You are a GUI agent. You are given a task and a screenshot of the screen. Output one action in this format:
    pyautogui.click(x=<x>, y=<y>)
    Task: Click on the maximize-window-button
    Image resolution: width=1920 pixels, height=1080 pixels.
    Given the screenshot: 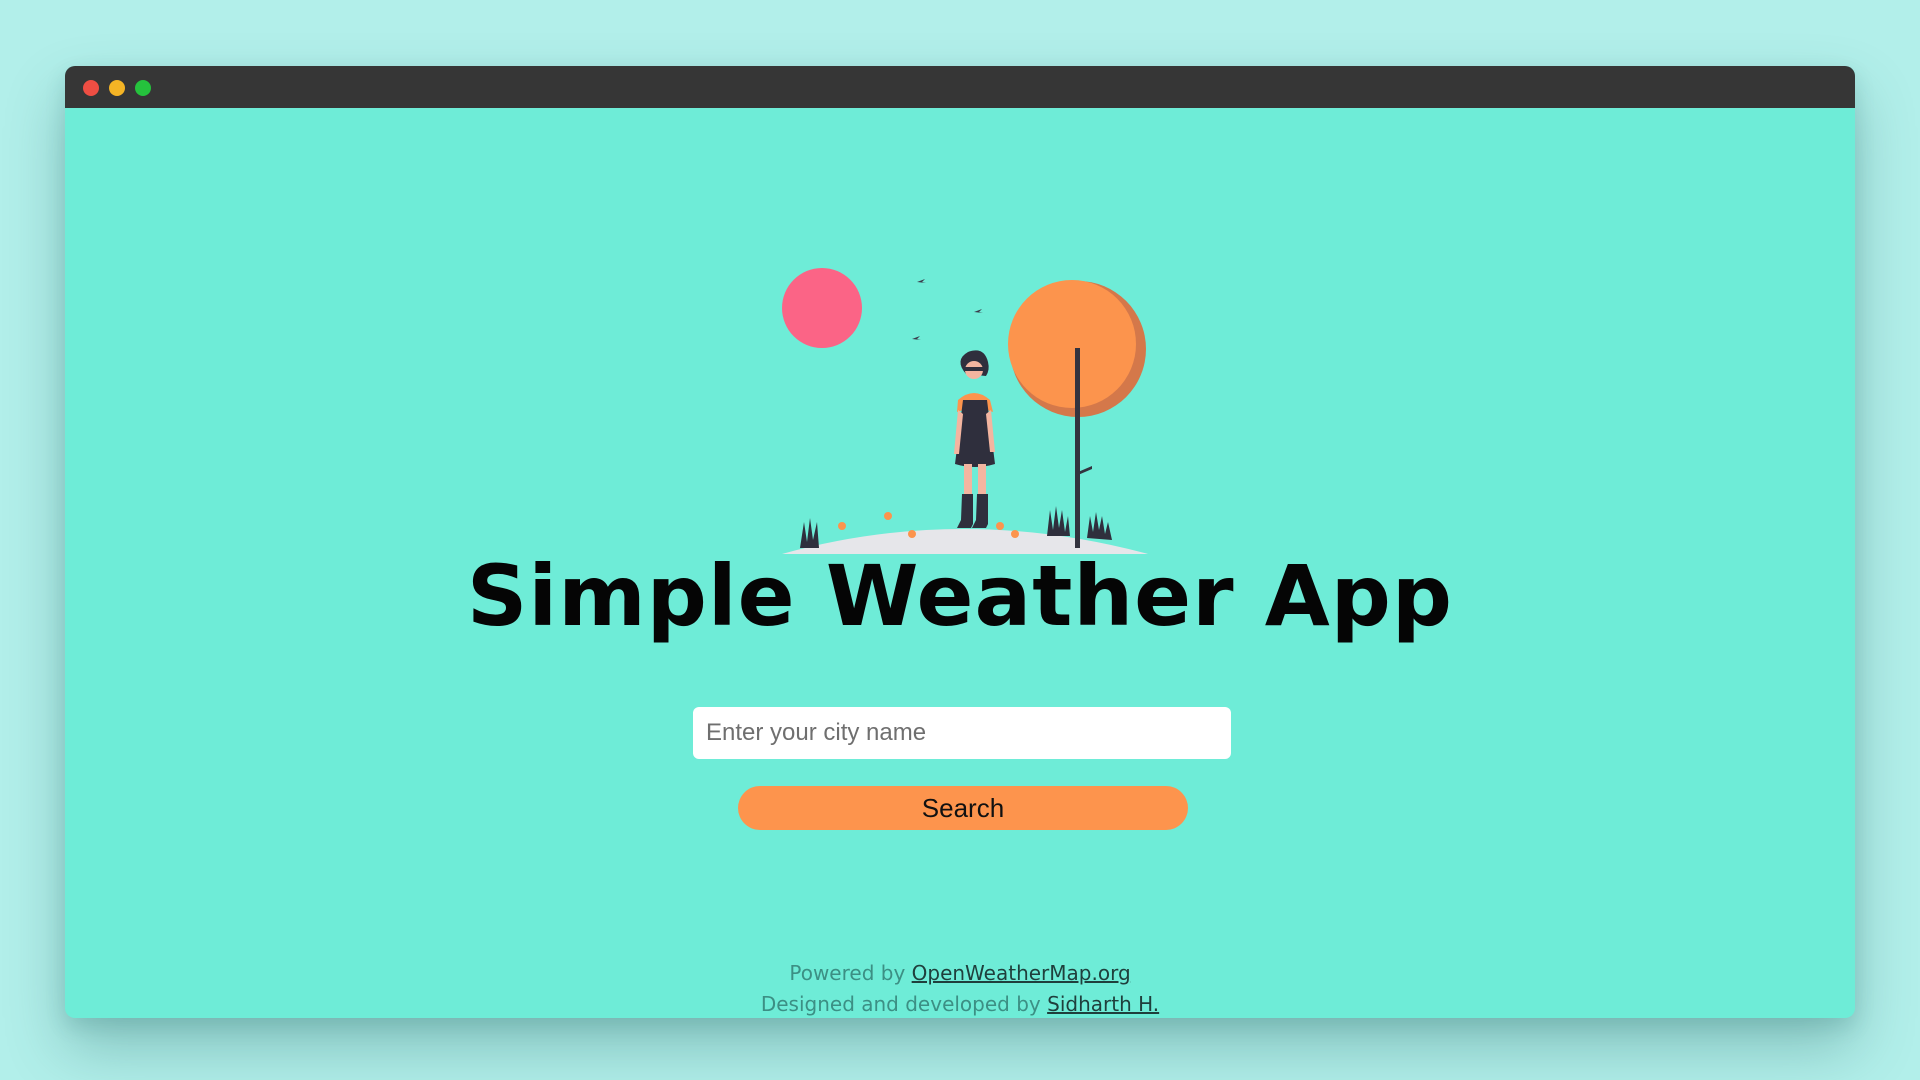 What is the action you would take?
    pyautogui.click(x=143, y=88)
    